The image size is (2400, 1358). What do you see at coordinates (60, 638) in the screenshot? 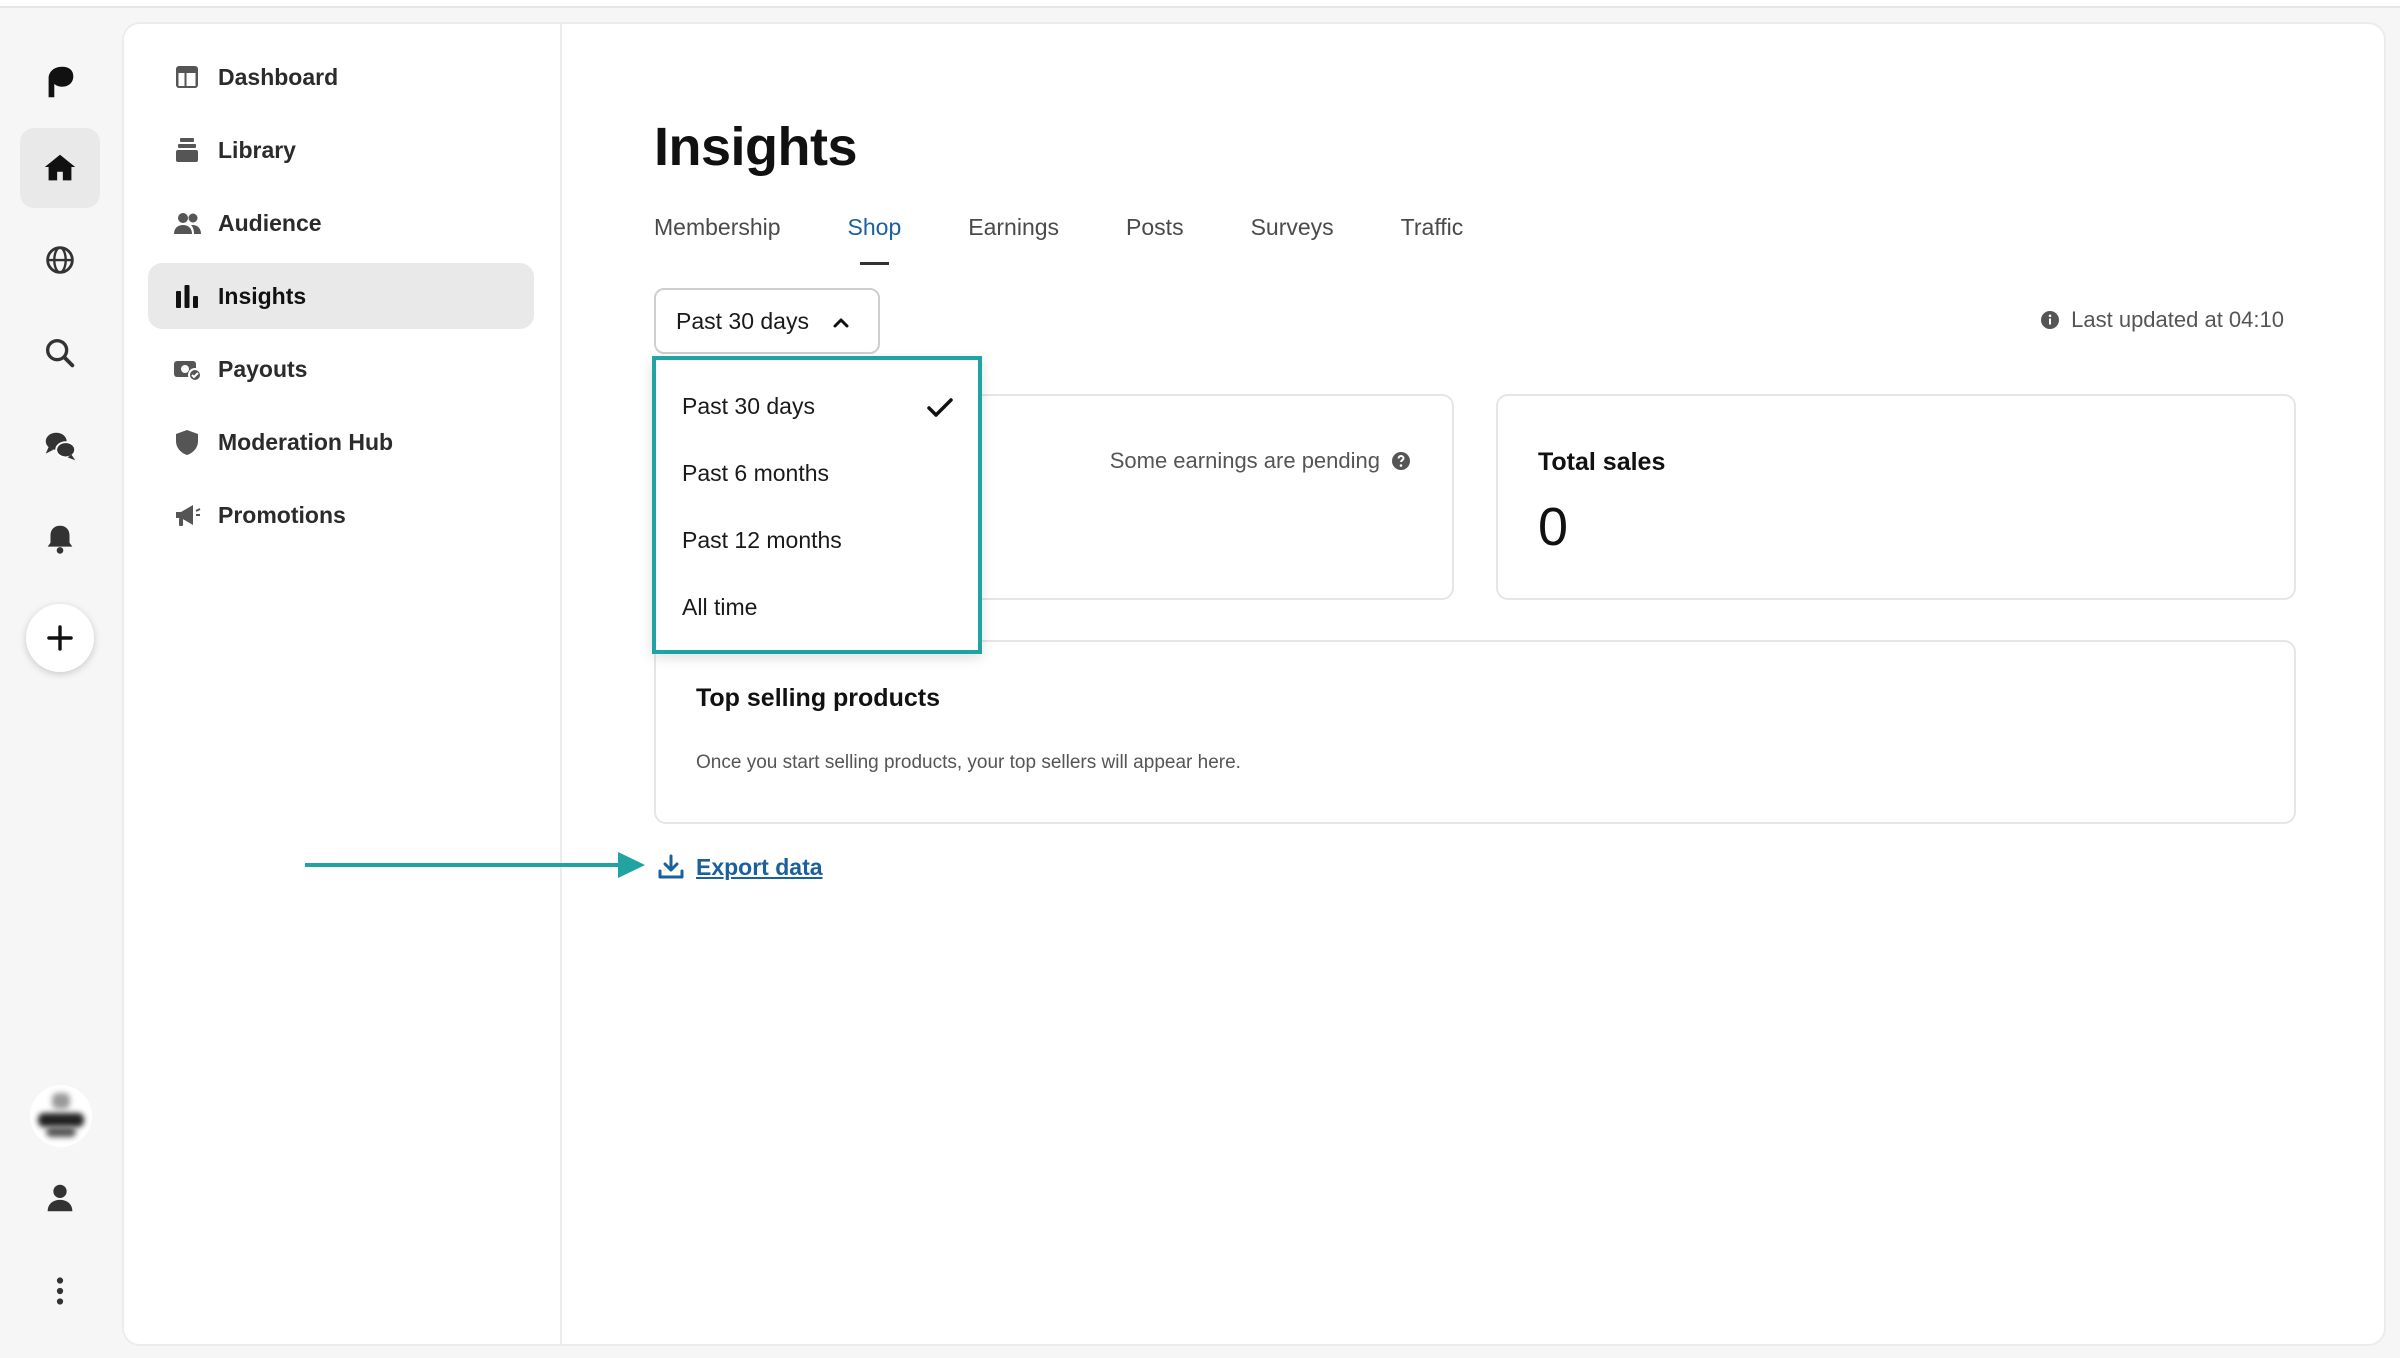
I see `plus-icon` at bounding box center [60, 638].